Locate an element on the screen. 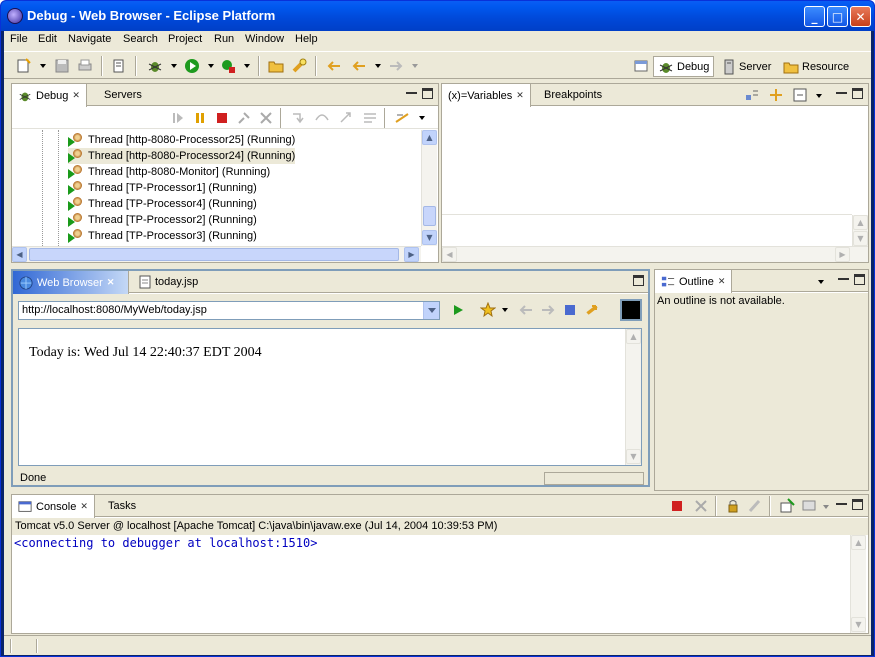  display-selected-console-icon is located at coordinates (809, 506).